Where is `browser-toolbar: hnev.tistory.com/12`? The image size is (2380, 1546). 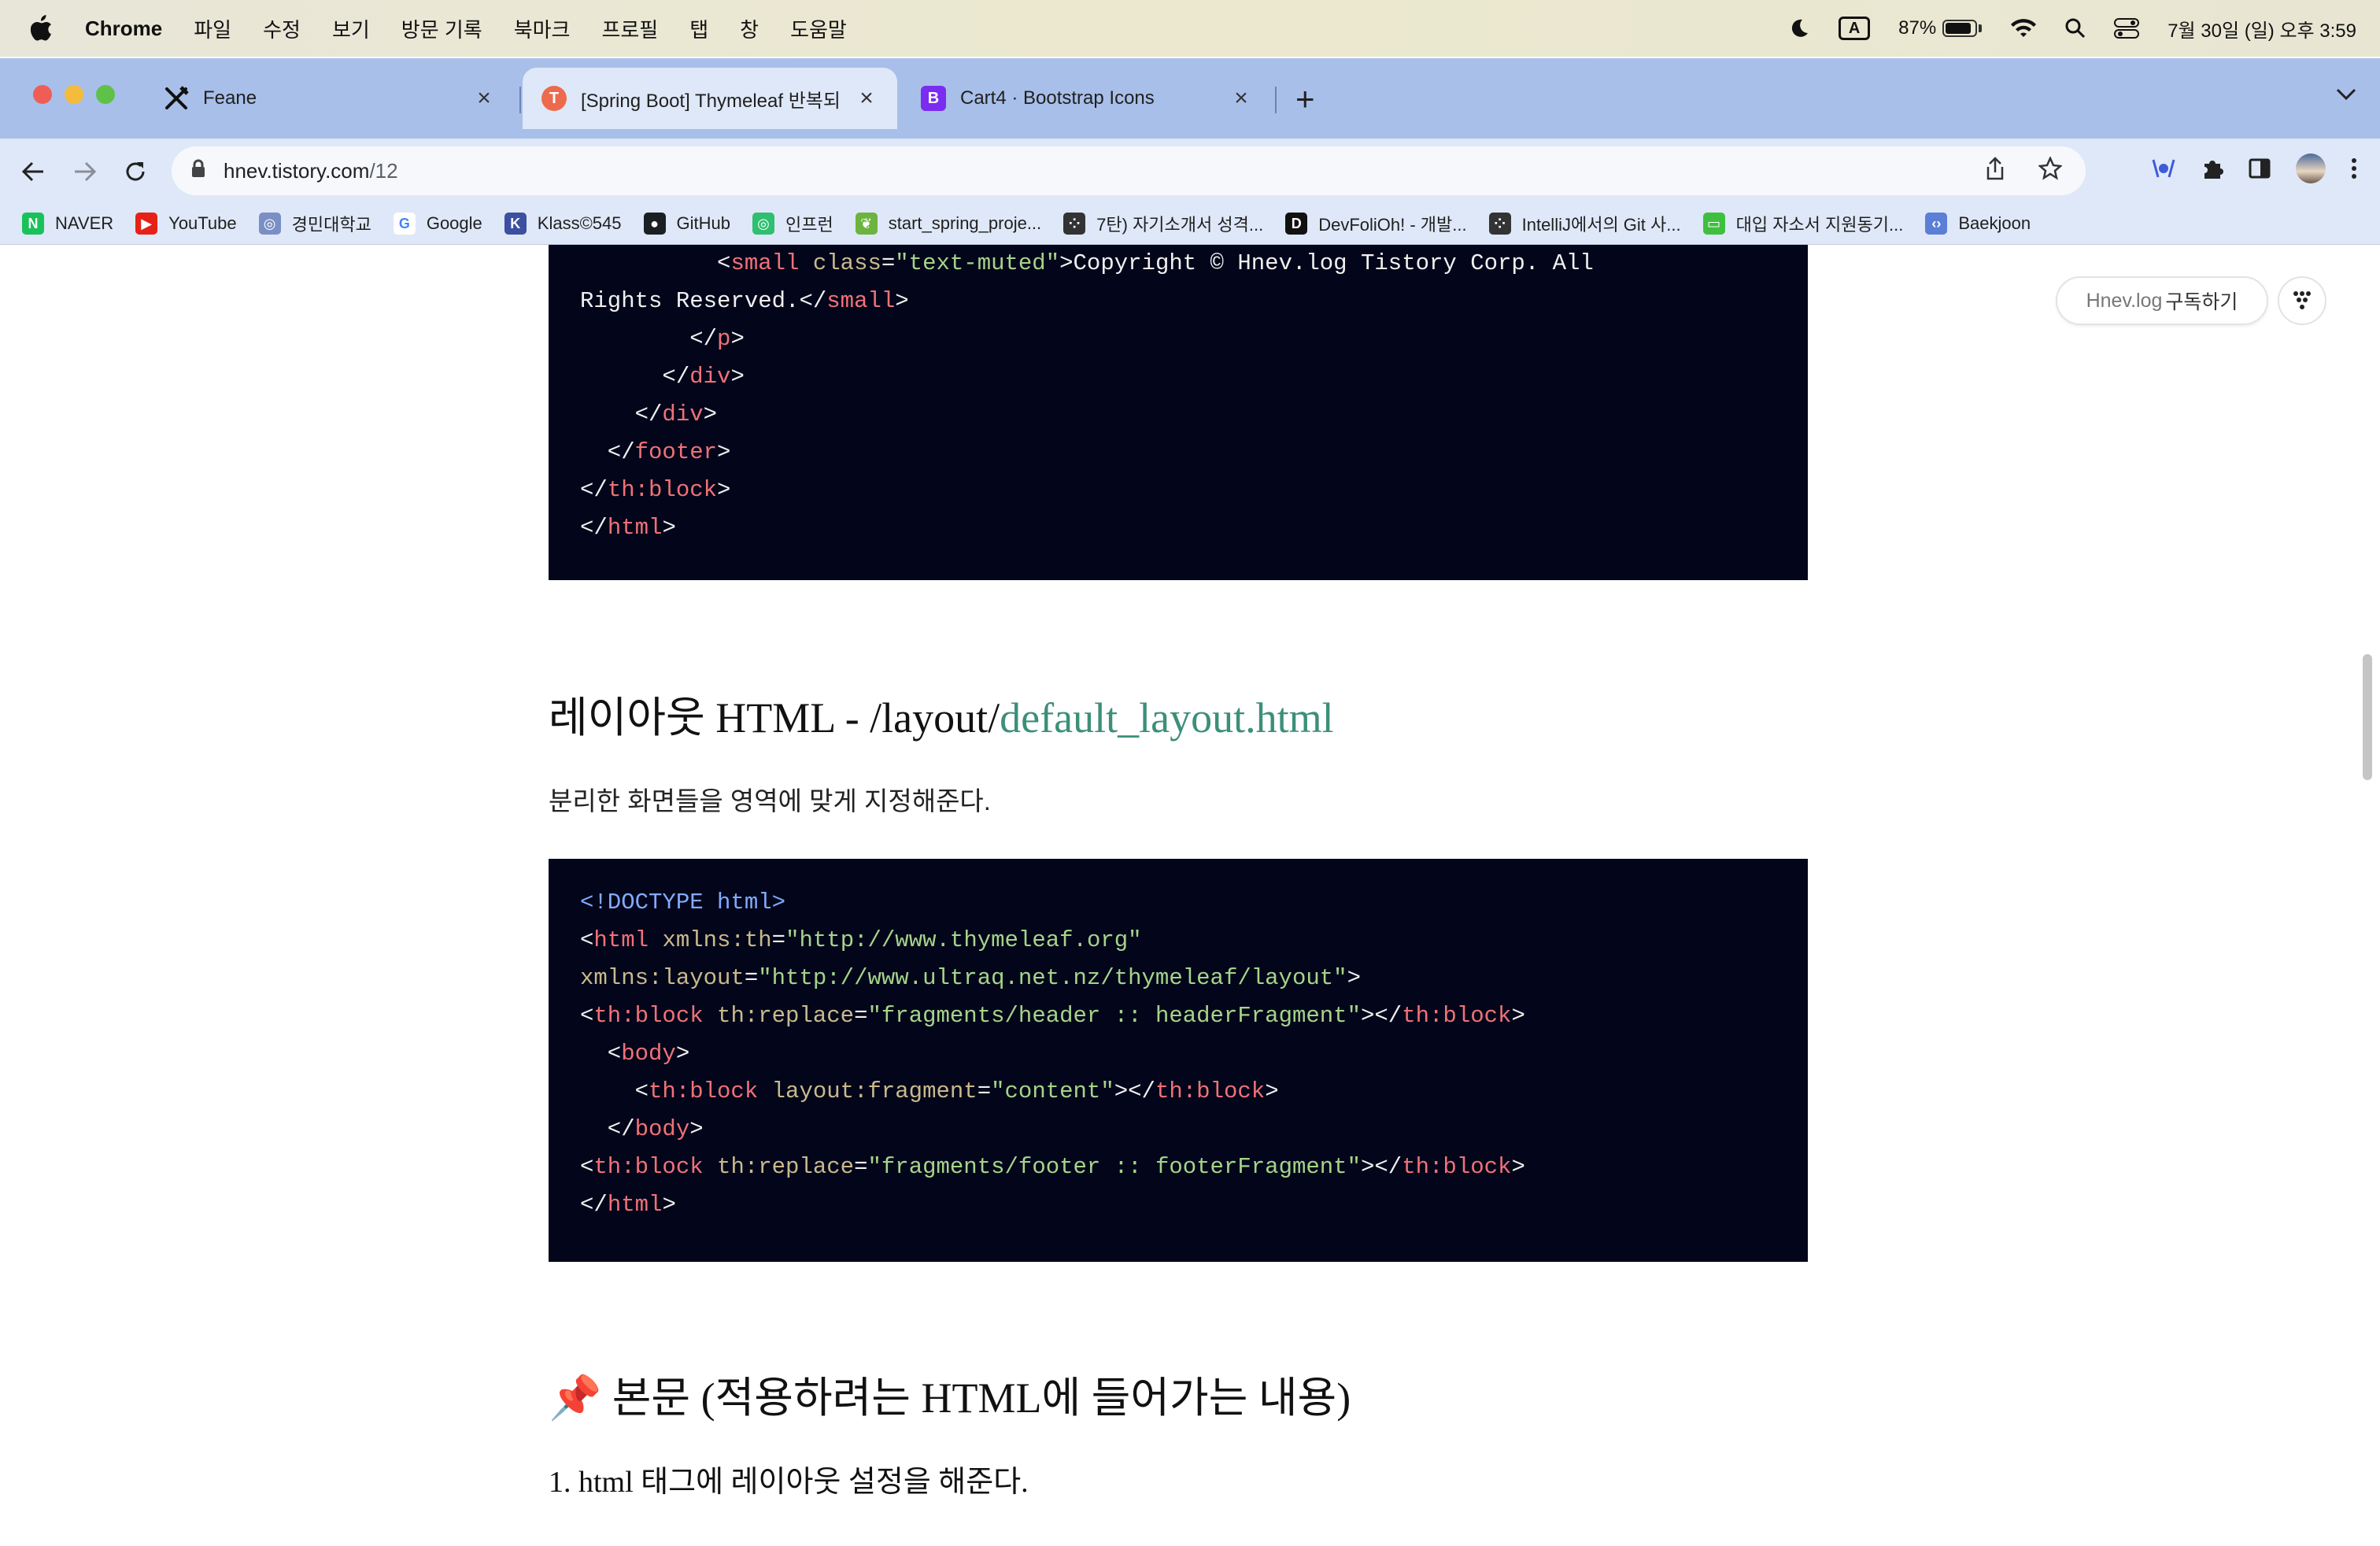 browser-toolbar: hnev.tistory.com/12 is located at coordinates (1190, 171).